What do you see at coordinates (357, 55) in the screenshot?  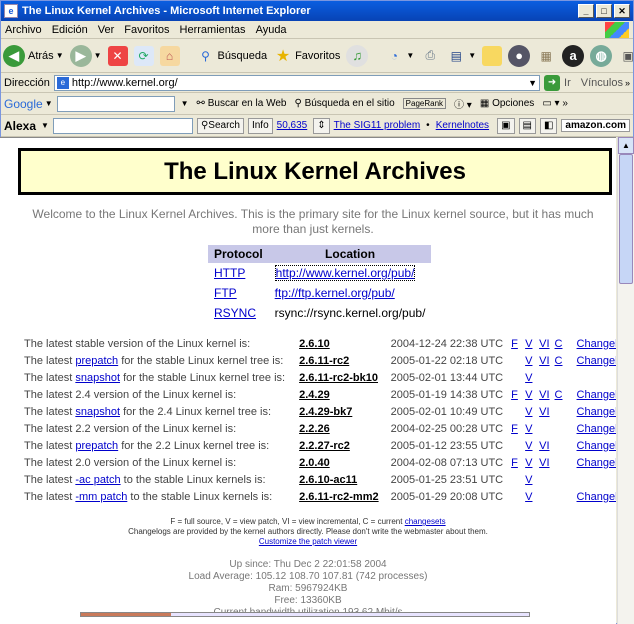 I see `media-button: ♫` at bounding box center [357, 55].